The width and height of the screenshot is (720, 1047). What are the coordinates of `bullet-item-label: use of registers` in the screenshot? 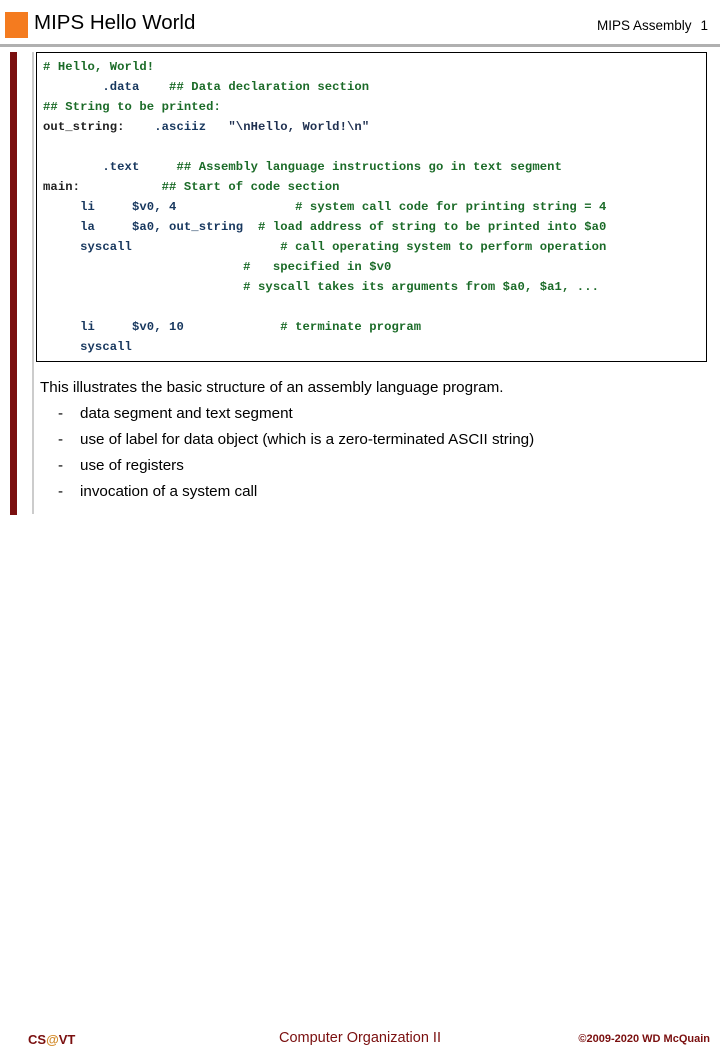 It's located at (132, 465).